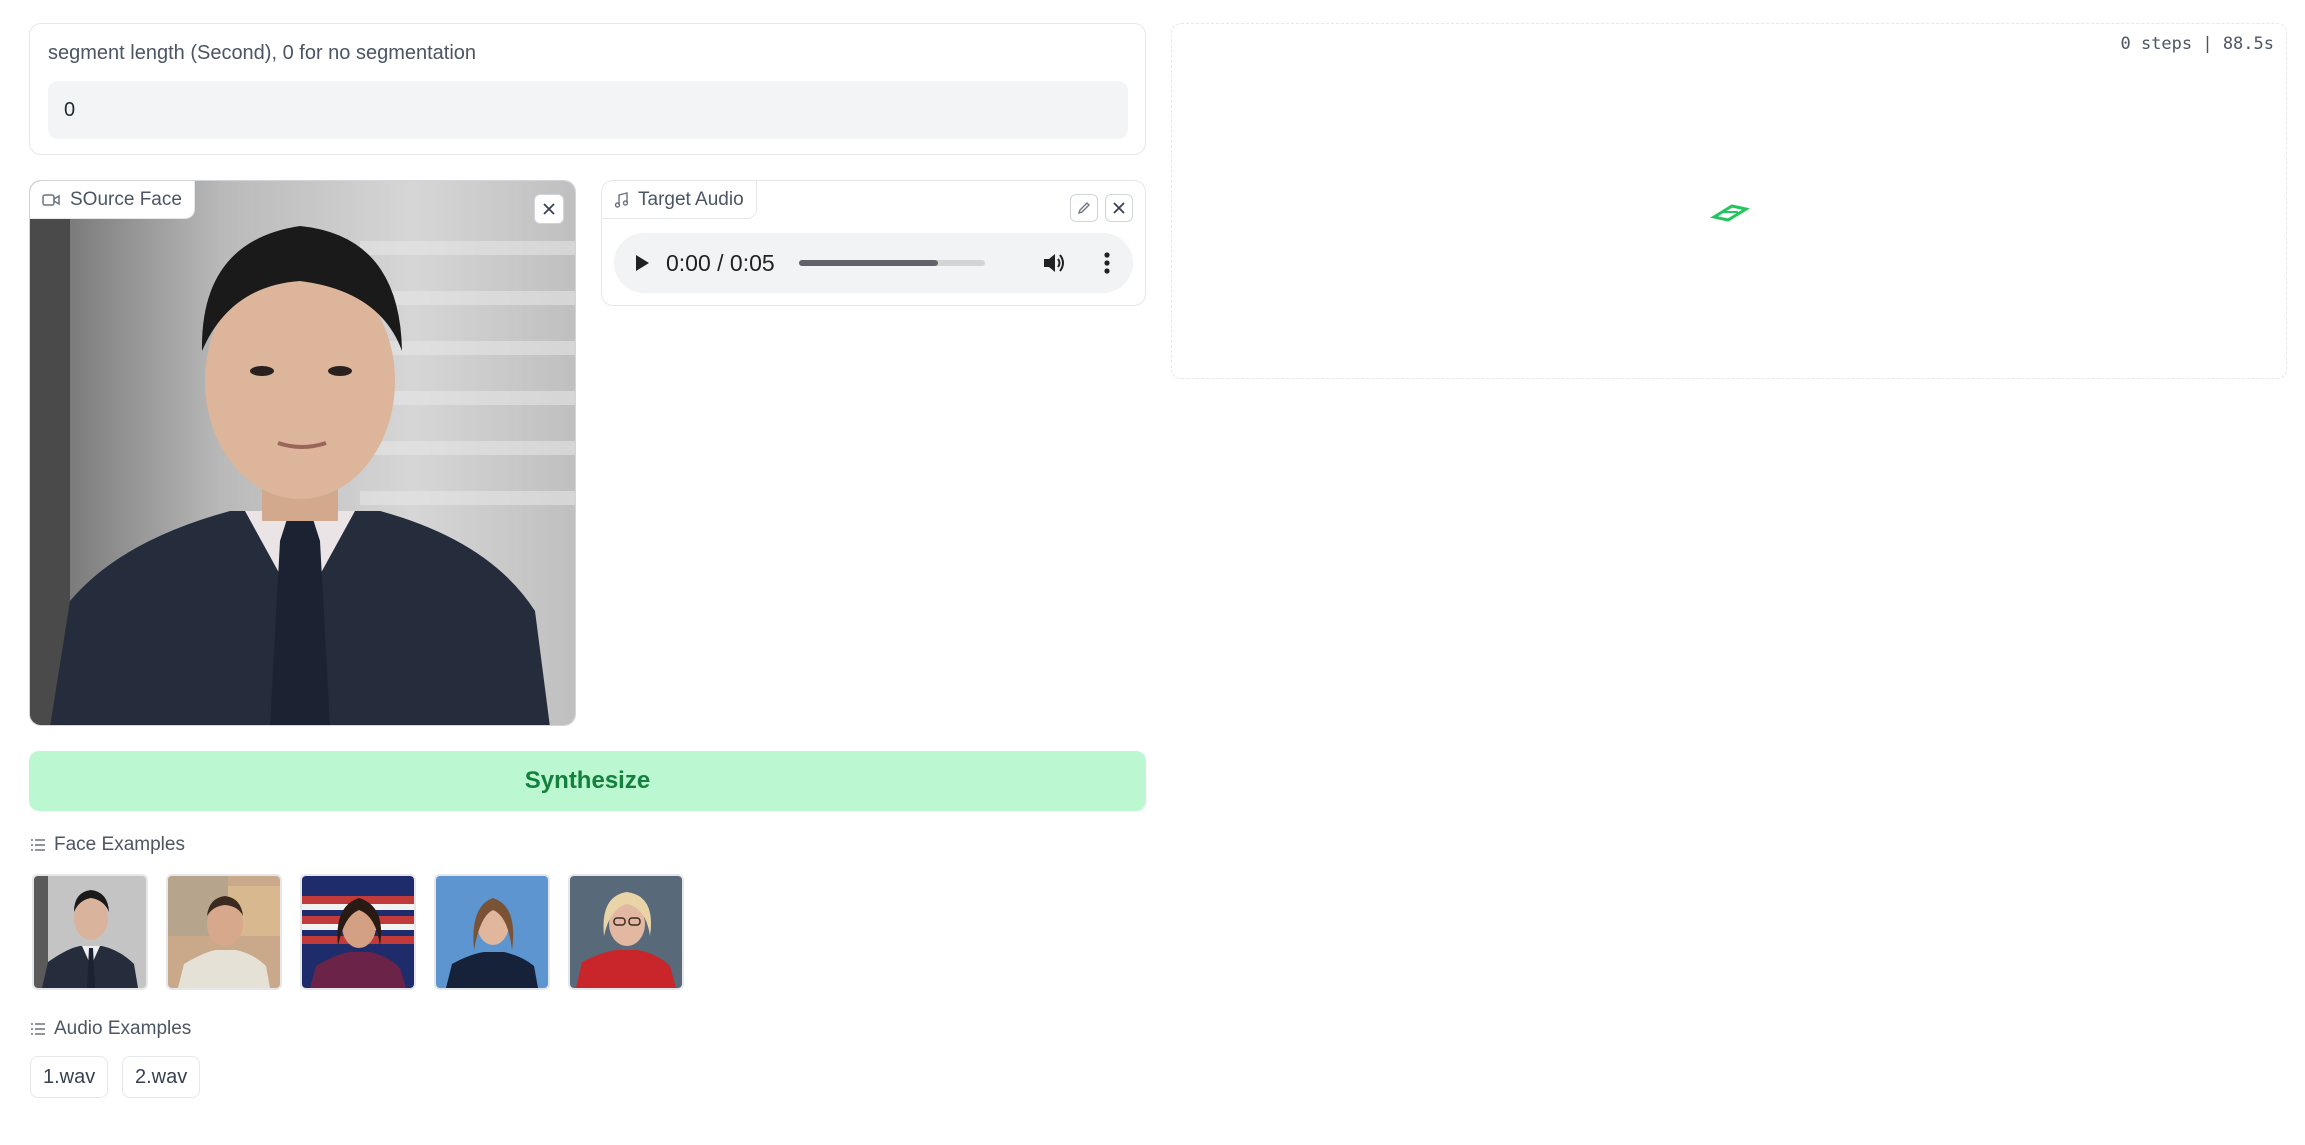  What do you see at coordinates (161, 1077) in the screenshot?
I see `audio-example-2: 2.wav` at bounding box center [161, 1077].